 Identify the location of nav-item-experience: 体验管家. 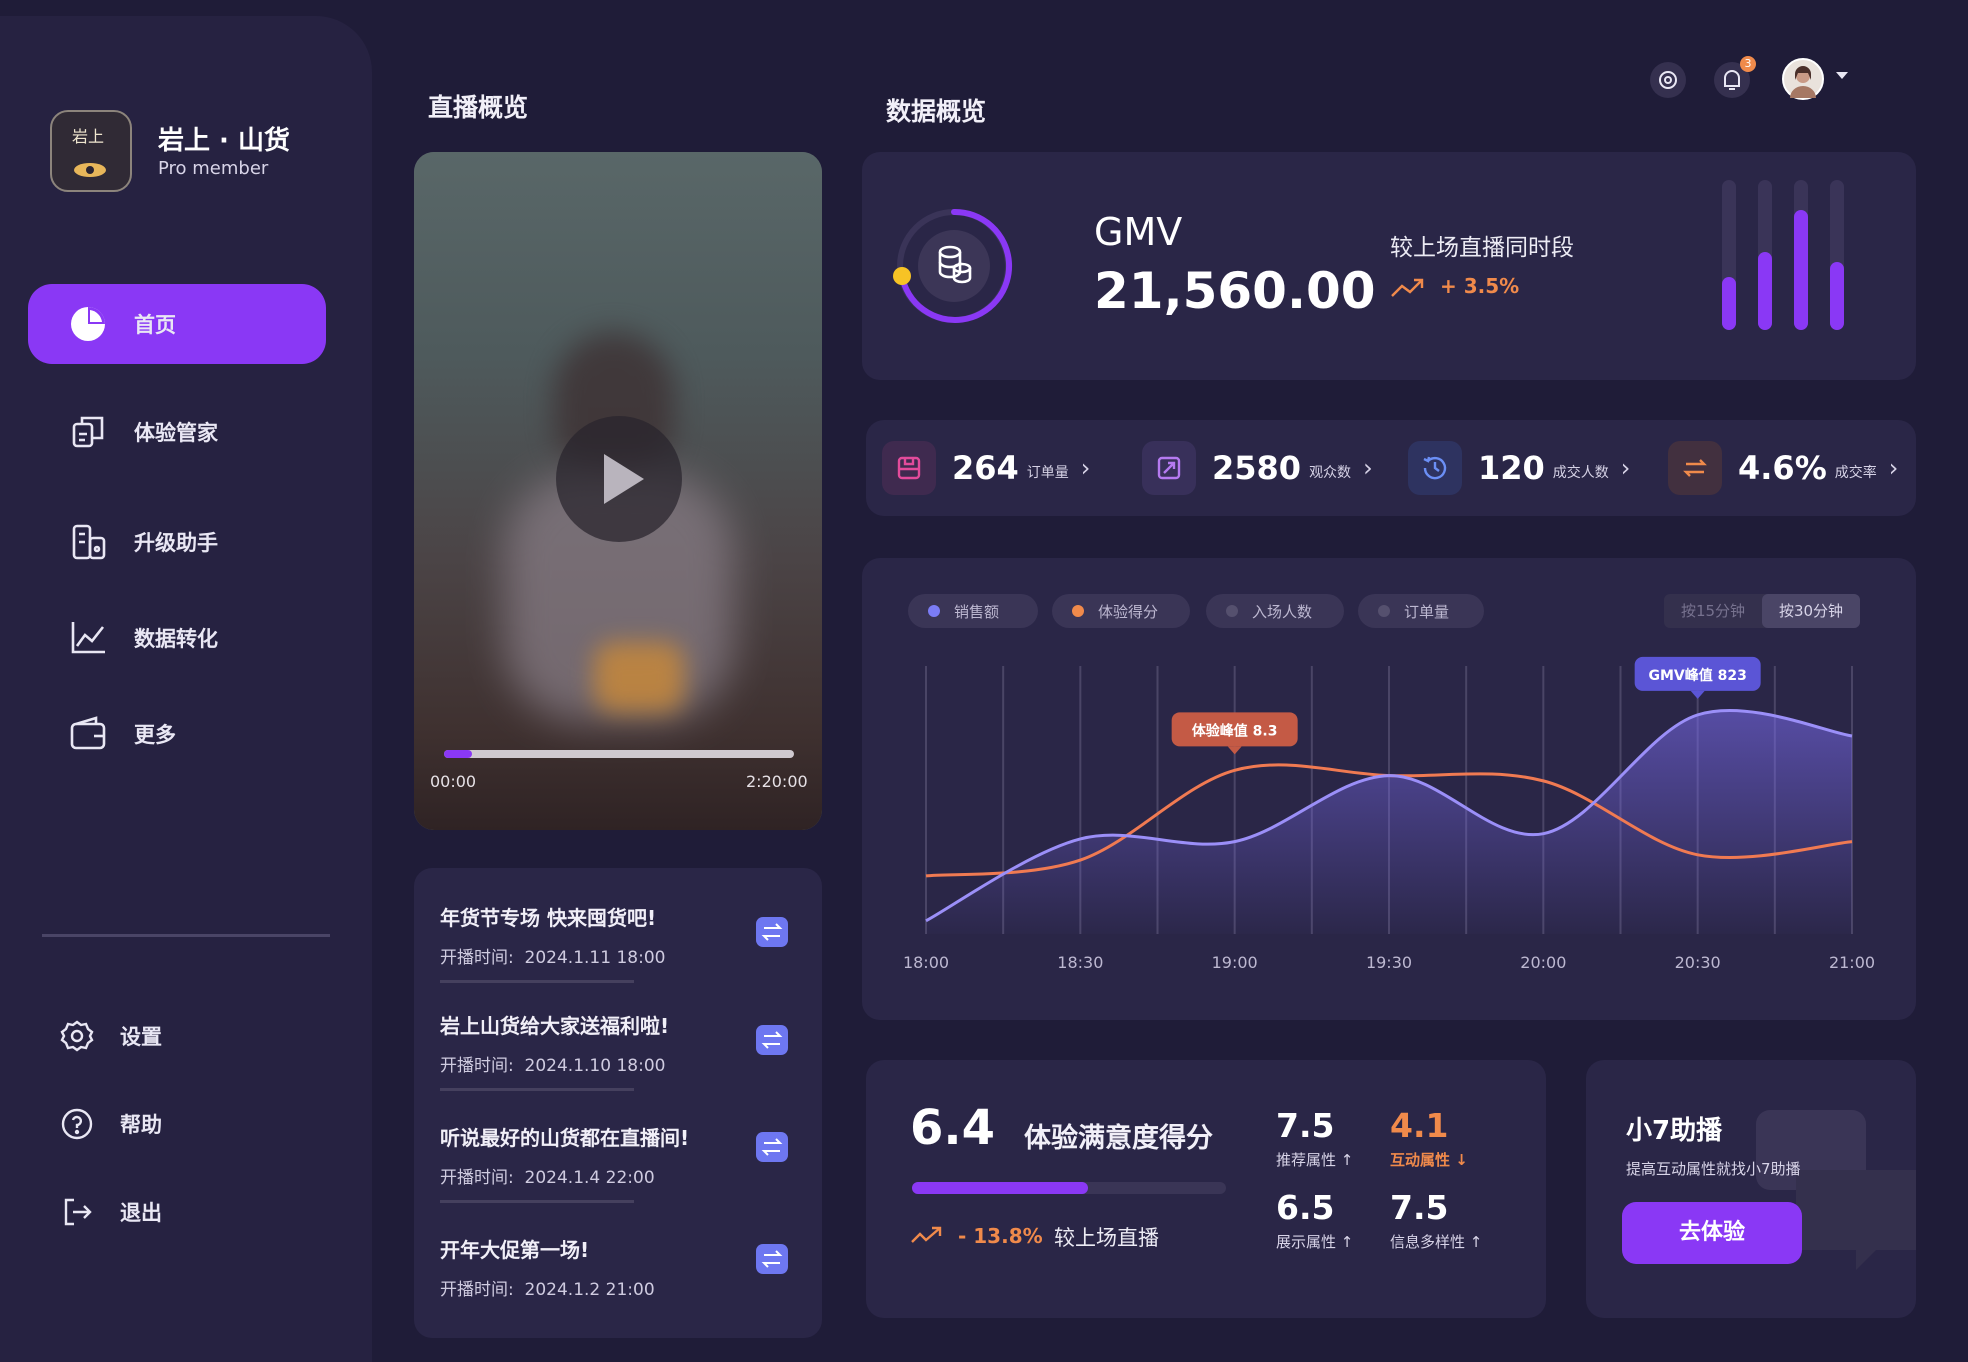
(177, 432).